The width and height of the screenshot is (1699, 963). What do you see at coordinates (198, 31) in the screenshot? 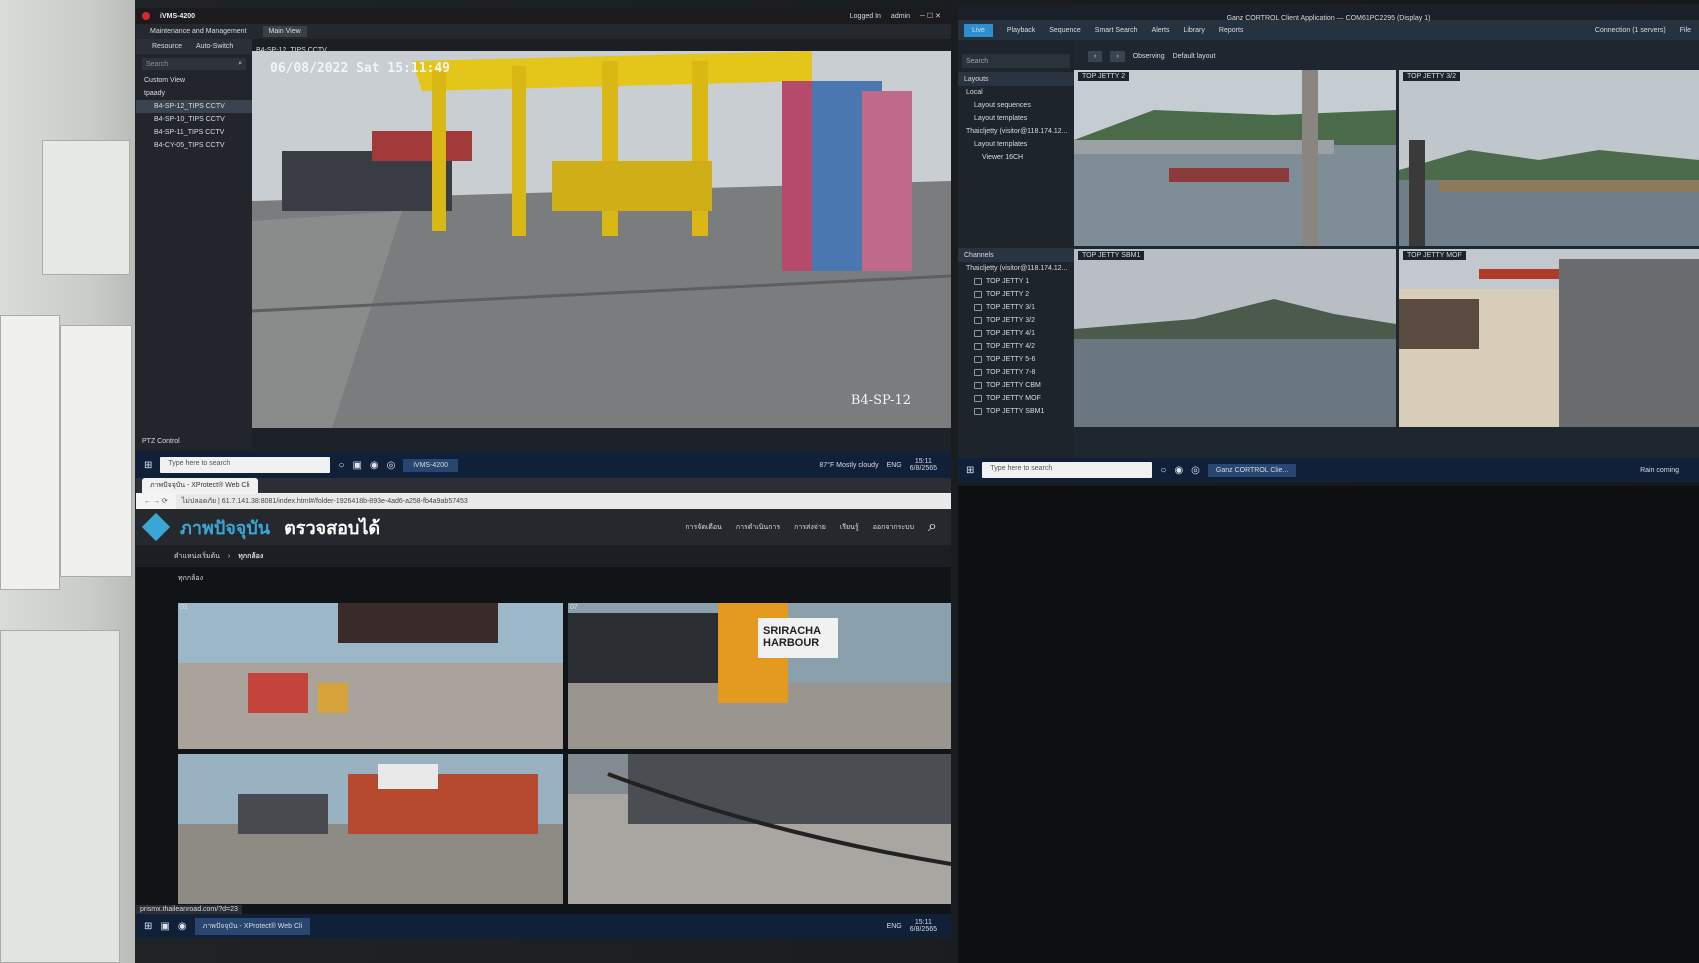
I see `menu-maintenance: Maintenance and Management` at bounding box center [198, 31].